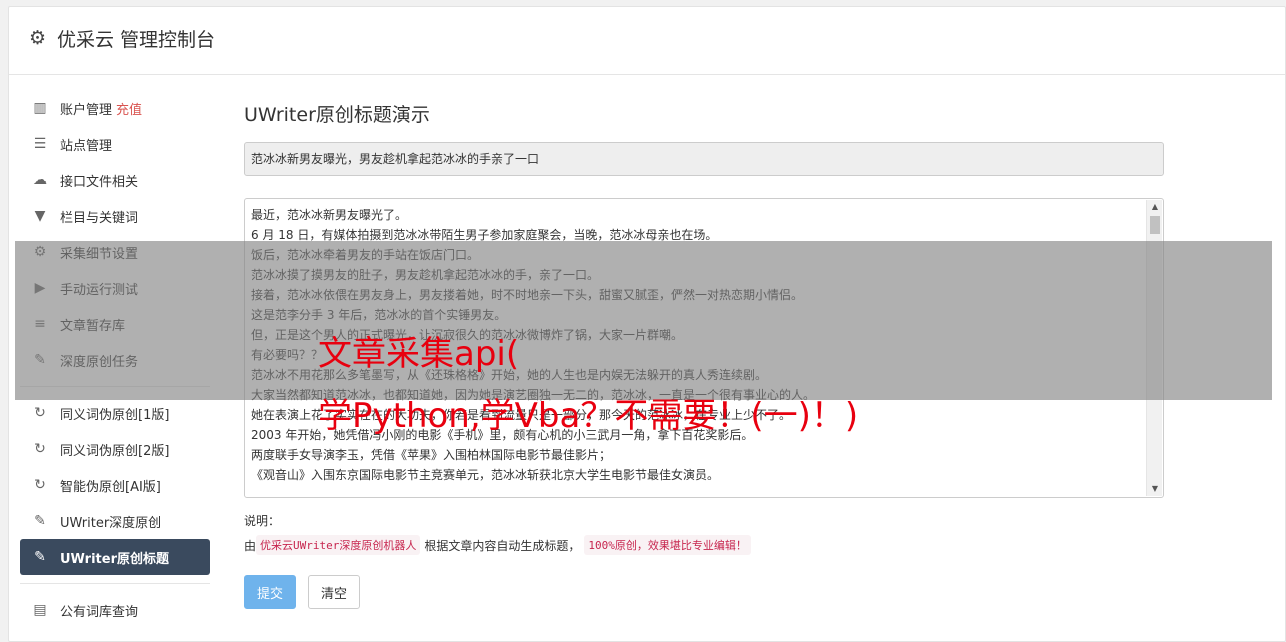  Describe the element at coordinates (1155, 207) in the screenshot. I see `scroll-up-arrow-icon: ▲` at that location.